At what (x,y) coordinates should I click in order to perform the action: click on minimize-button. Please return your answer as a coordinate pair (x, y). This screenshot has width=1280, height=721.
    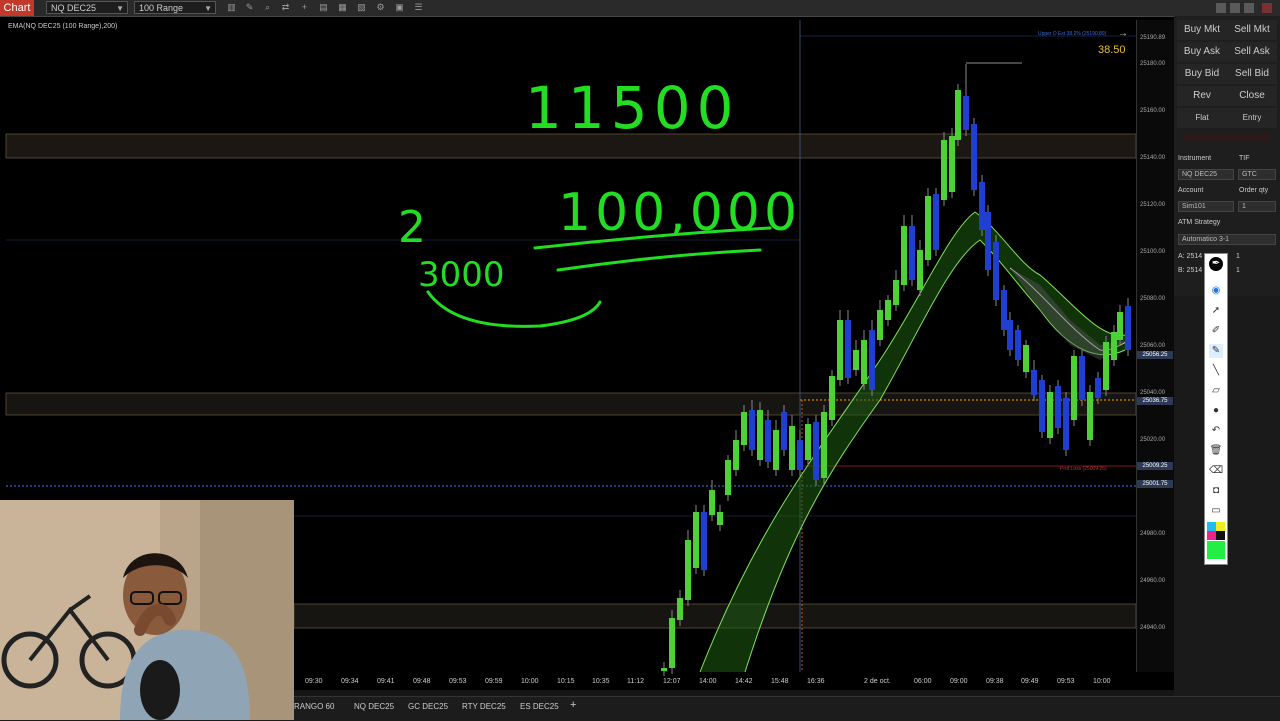
    Looking at the image, I should click on (1221, 8).